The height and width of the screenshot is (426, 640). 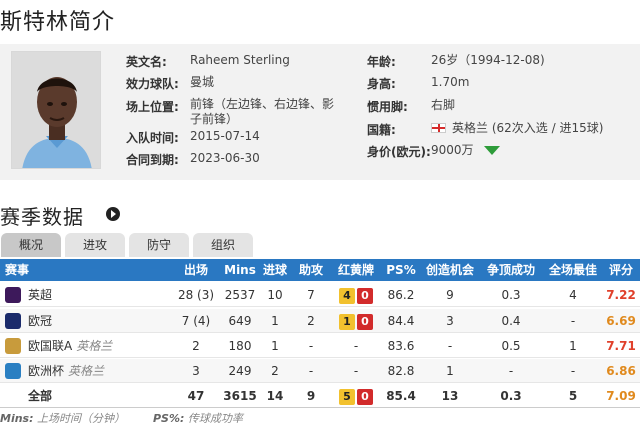 I want to click on cell-rating: 7.09, so click(x=621, y=396).